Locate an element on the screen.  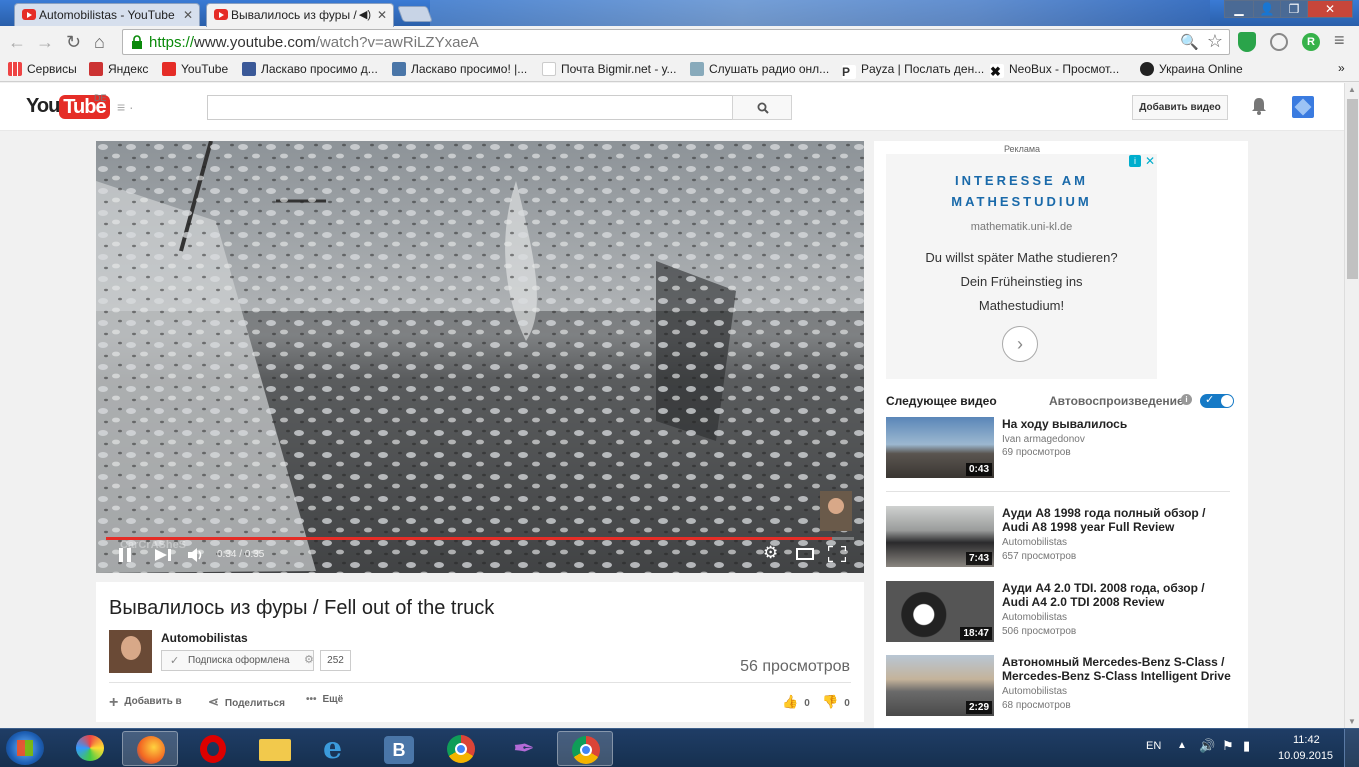
bookmark-yandex: Яндекс is located at coordinates (118, 69).